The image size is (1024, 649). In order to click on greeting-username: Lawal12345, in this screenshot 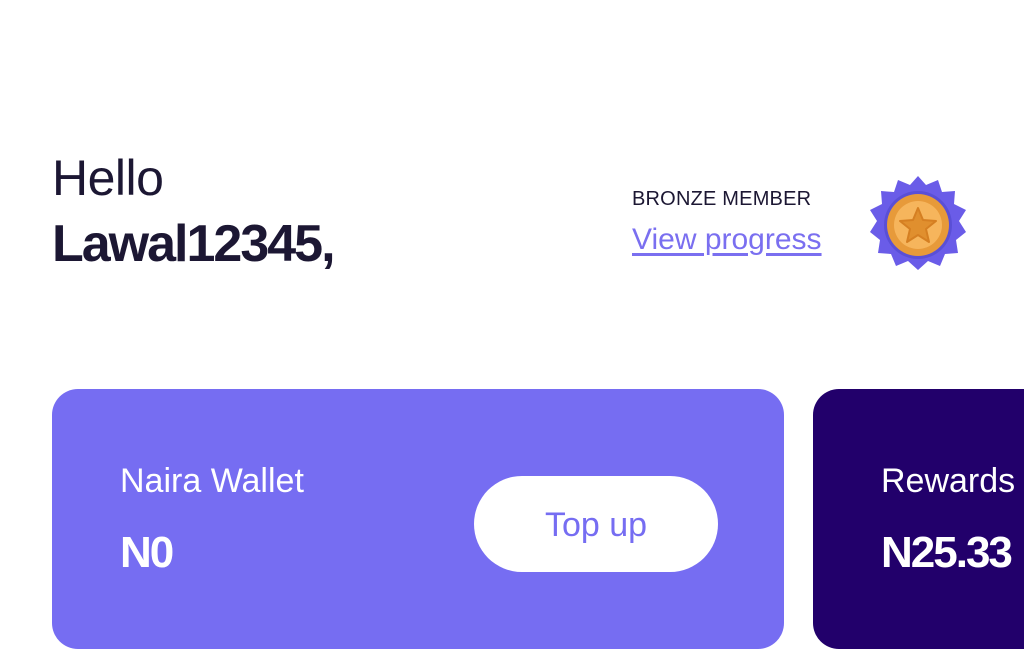, I will do `click(194, 244)`.